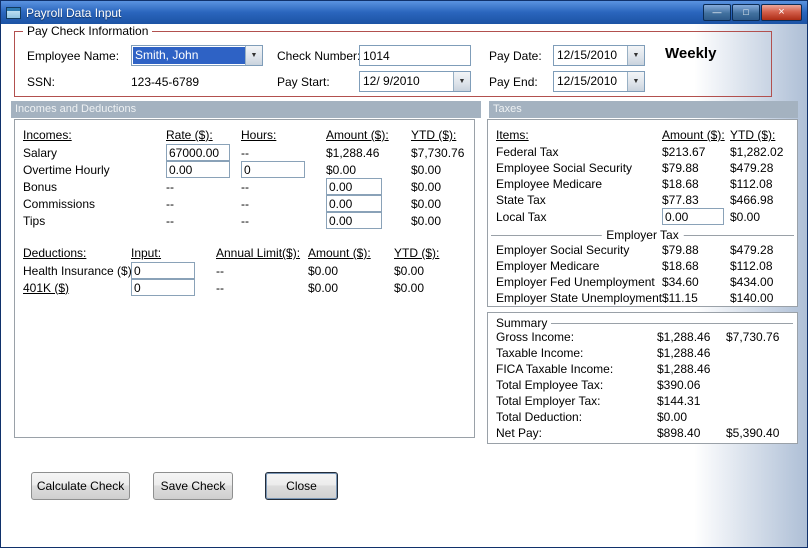 This screenshot has width=808, height=548. What do you see at coordinates (339, 253) in the screenshot?
I see `deductions-col-amount: Amount ($):` at bounding box center [339, 253].